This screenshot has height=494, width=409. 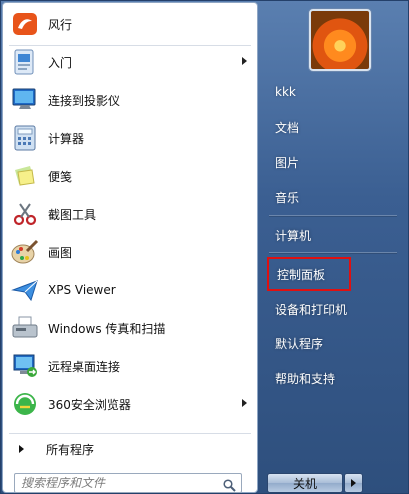 I want to click on sticky-notes-icon, so click(x=25, y=176).